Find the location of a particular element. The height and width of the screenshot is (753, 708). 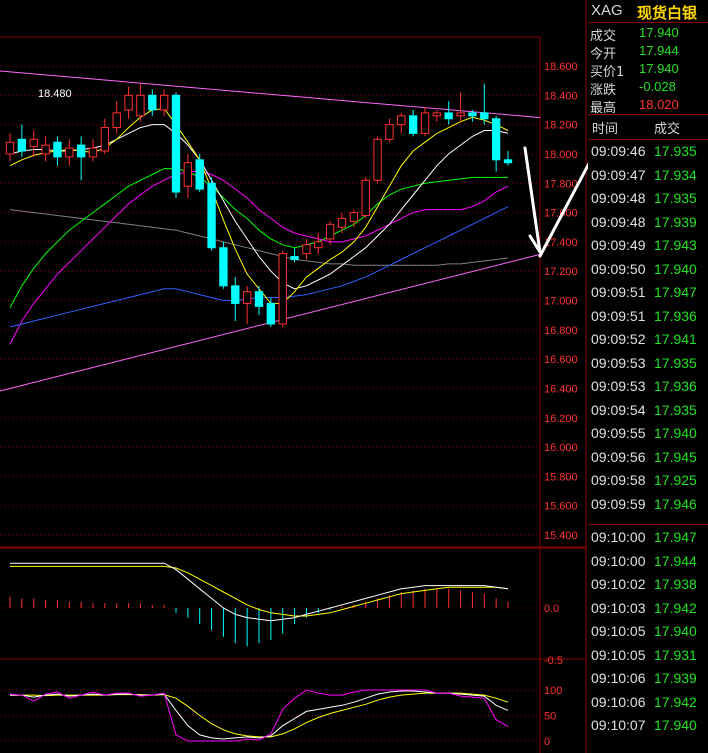

tick-row: 09:10:06 17.939 is located at coordinates (648, 678).